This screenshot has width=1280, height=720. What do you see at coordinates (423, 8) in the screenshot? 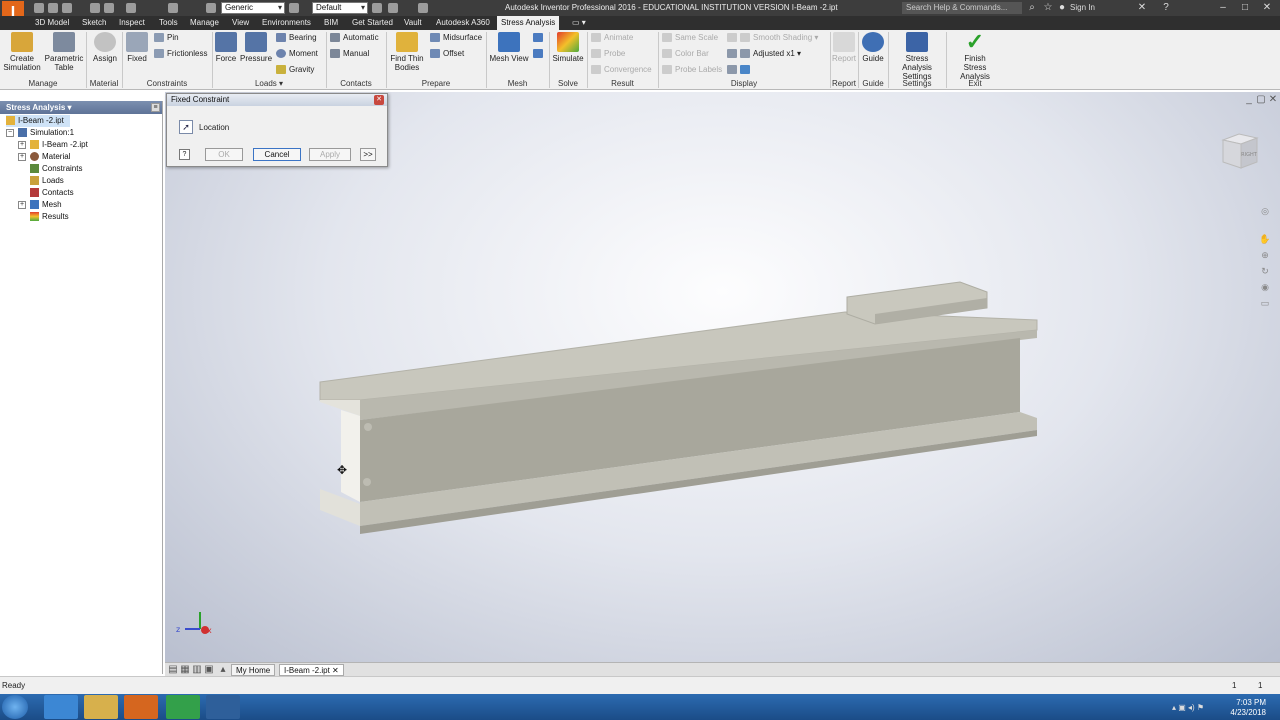
I see `customize-qat-icon` at bounding box center [423, 8].